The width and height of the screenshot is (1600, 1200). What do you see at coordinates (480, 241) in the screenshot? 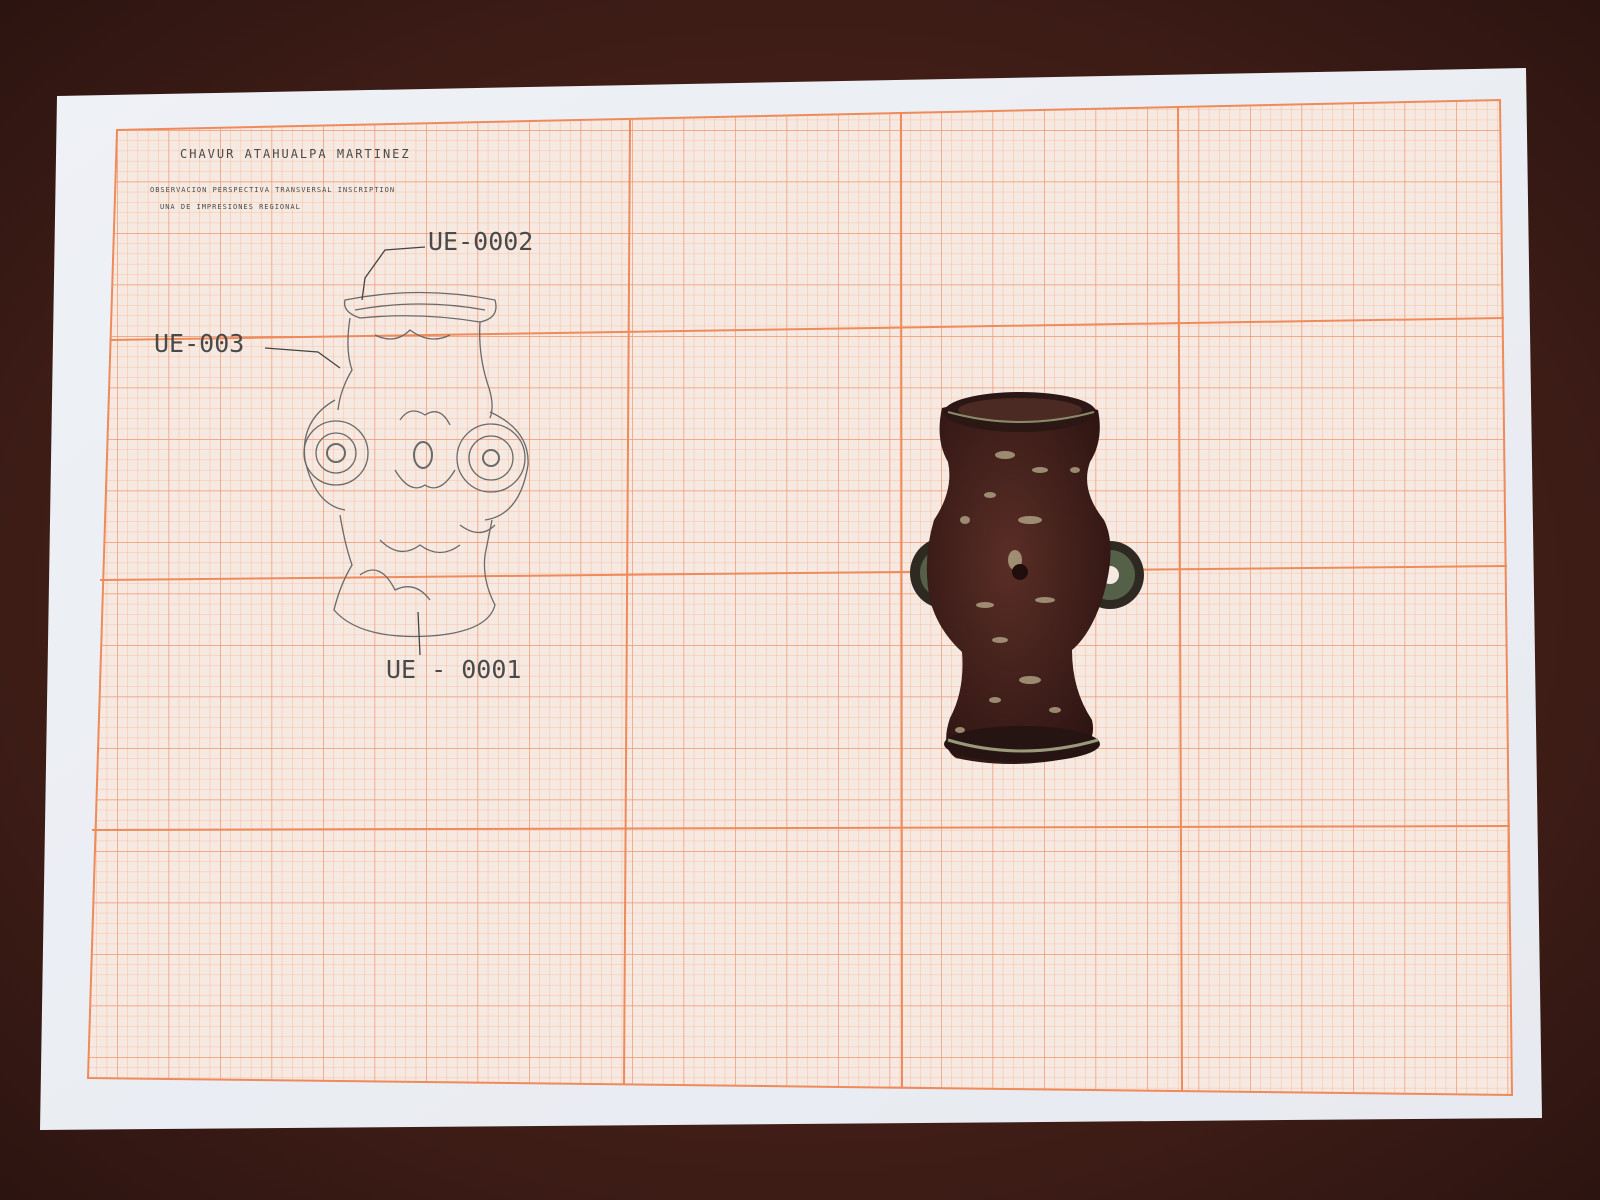
I see `label-ue-0002: UE-0002` at bounding box center [480, 241].